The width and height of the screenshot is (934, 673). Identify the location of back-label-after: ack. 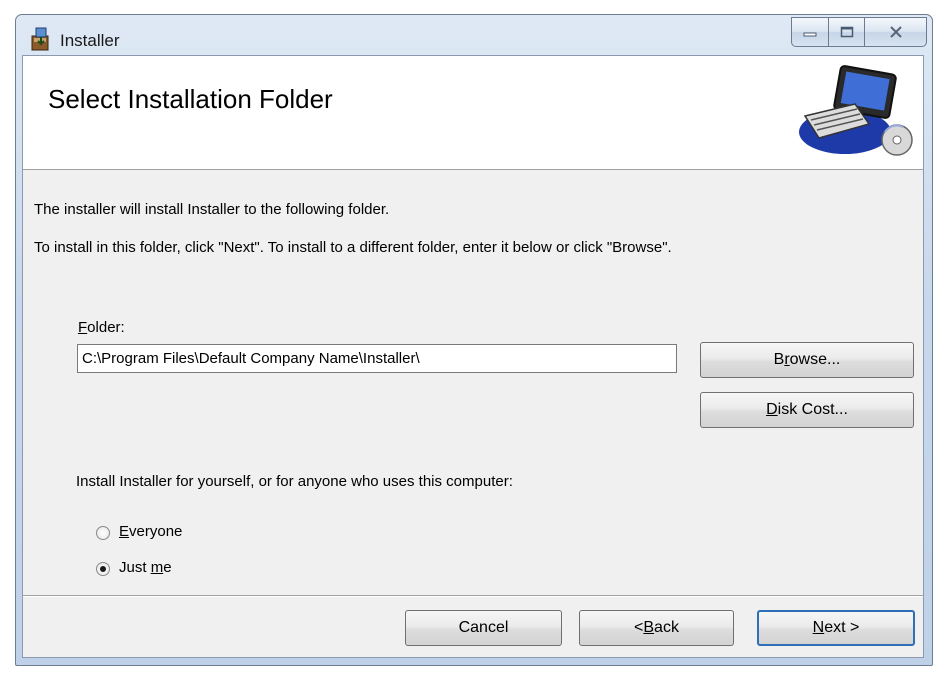
(666, 627).